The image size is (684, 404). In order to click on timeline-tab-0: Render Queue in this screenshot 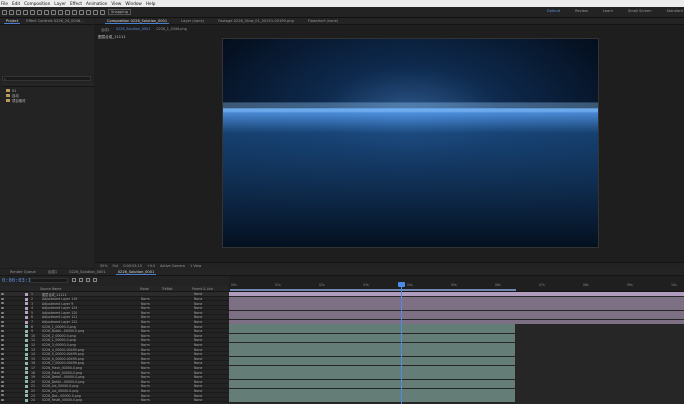, I will do `click(23, 272)`.